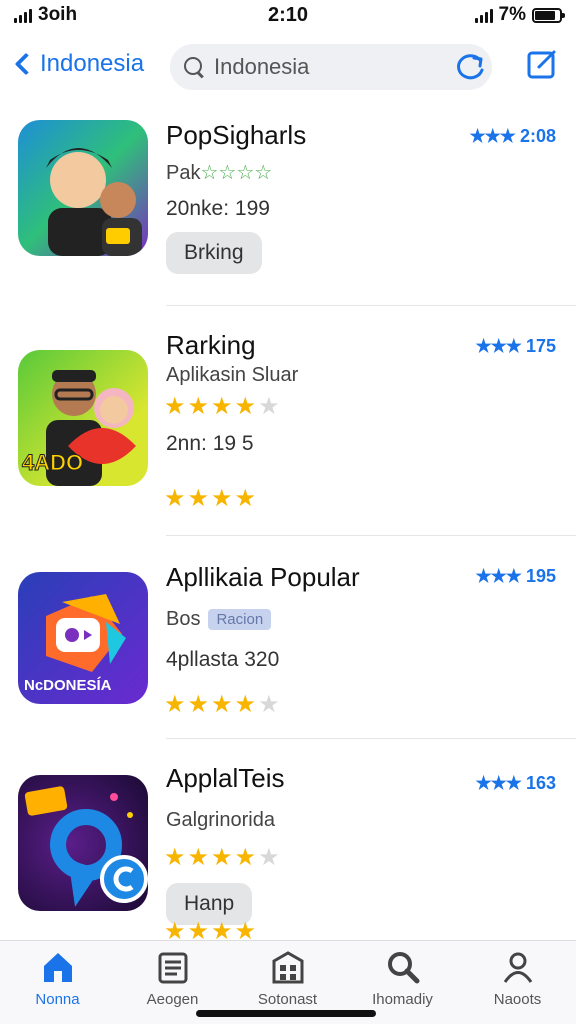 The image size is (576, 1024). I want to click on app-icon-art: NcDONESÍA, so click(75, 644).